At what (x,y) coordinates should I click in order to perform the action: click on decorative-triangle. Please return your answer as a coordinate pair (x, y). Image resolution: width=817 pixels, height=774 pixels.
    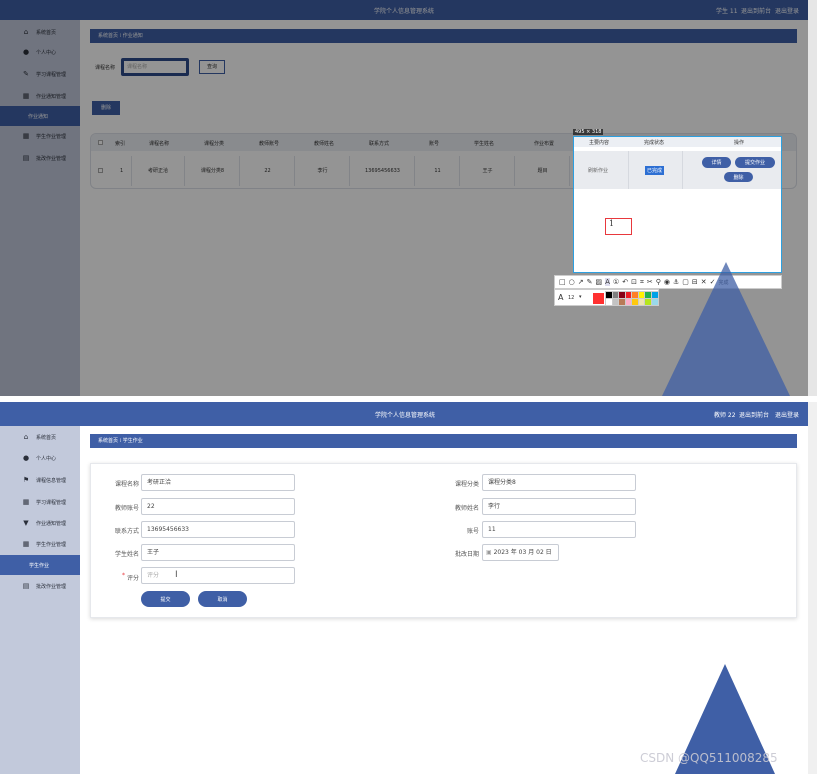
    Looking at the image, I should click on (726, 329).